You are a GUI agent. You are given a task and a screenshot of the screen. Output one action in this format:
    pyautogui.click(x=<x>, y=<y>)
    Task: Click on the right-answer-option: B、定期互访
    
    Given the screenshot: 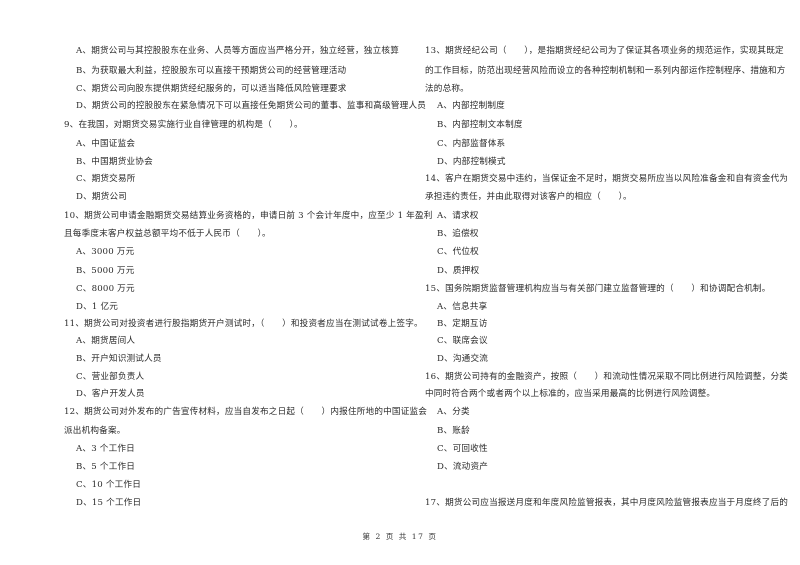 What is the action you would take?
    pyautogui.click(x=462, y=324)
    